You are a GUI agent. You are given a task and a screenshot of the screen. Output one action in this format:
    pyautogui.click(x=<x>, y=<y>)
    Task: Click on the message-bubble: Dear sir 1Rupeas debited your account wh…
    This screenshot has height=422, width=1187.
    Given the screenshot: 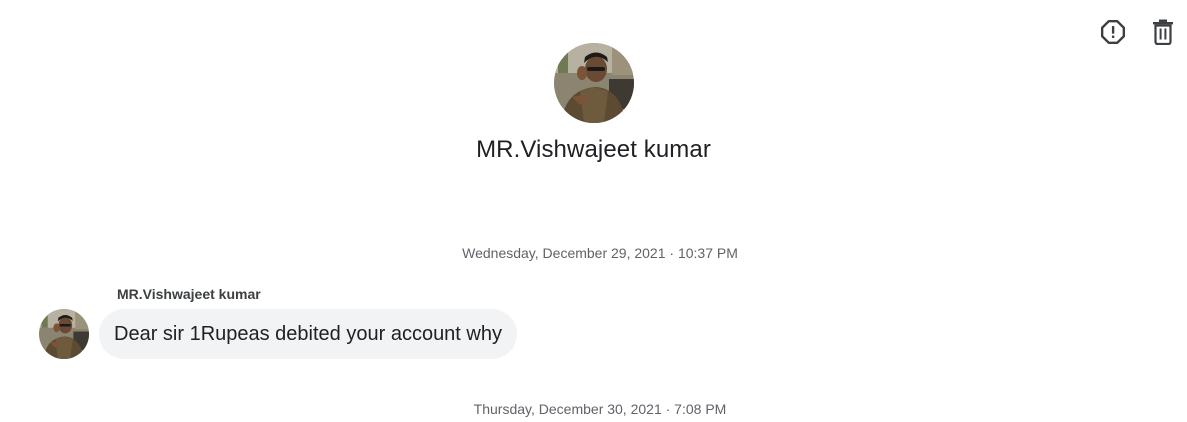 What is the action you would take?
    pyautogui.click(x=308, y=334)
    